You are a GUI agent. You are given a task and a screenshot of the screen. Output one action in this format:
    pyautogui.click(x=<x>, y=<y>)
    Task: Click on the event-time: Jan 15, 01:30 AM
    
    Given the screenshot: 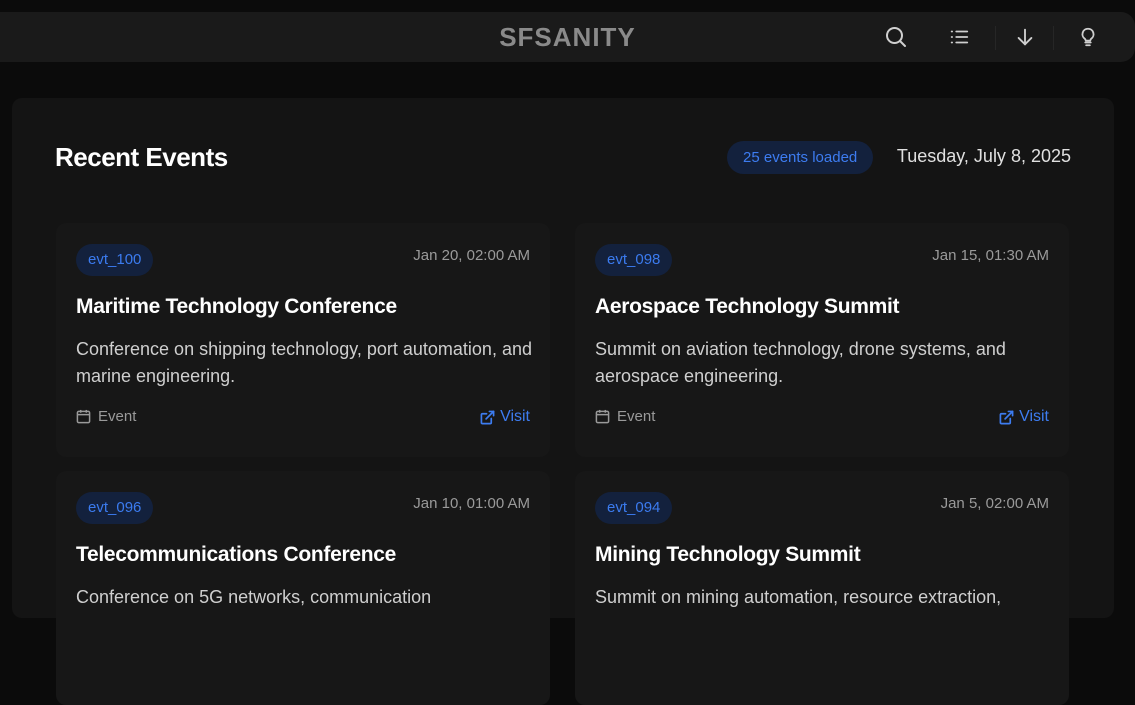 What is the action you would take?
    pyautogui.click(x=990, y=255)
    